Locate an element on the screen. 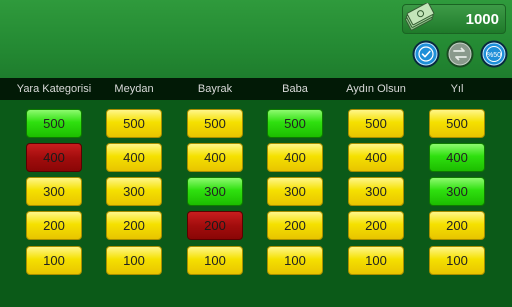 This screenshot has height=307, width=512. tile-yil-100: 100 is located at coordinates (457, 260).